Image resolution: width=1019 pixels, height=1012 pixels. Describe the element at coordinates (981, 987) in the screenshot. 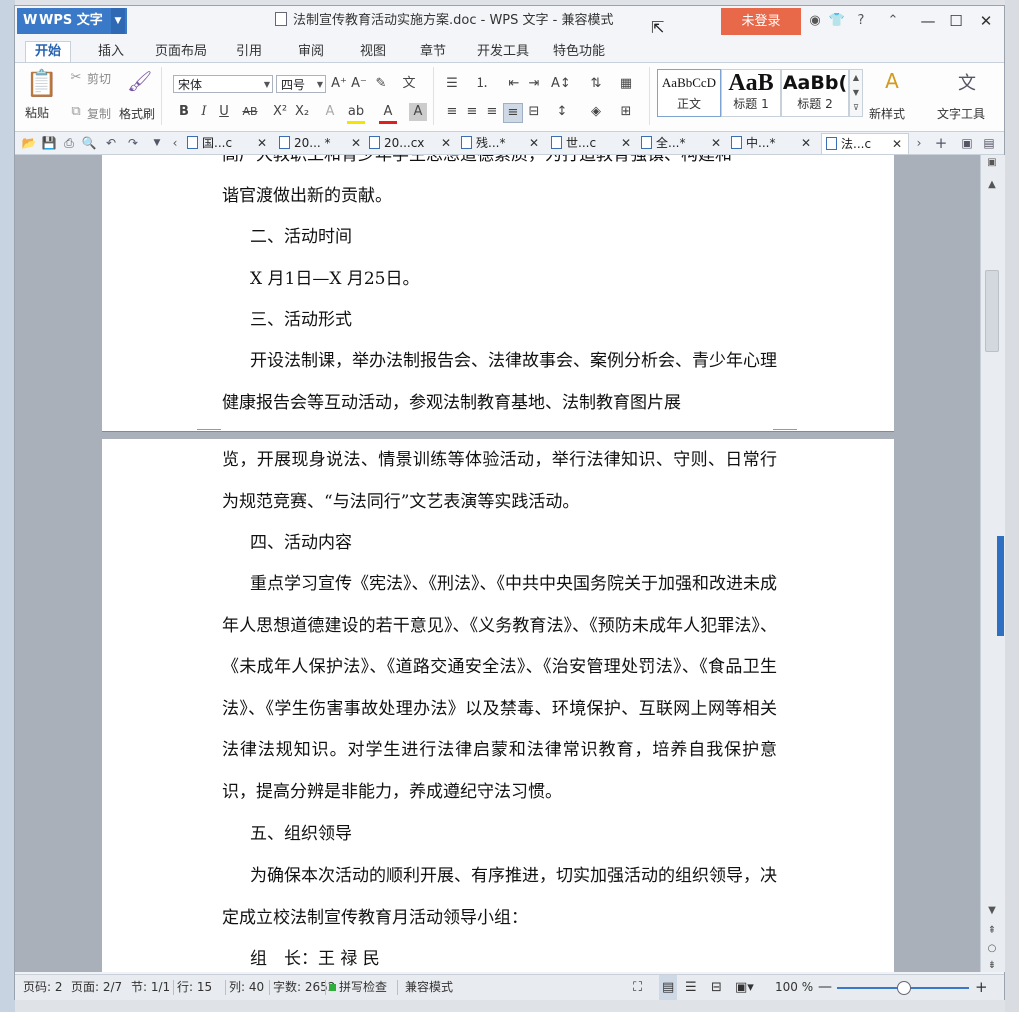

I see `zoom-in-icon: +` at that location.